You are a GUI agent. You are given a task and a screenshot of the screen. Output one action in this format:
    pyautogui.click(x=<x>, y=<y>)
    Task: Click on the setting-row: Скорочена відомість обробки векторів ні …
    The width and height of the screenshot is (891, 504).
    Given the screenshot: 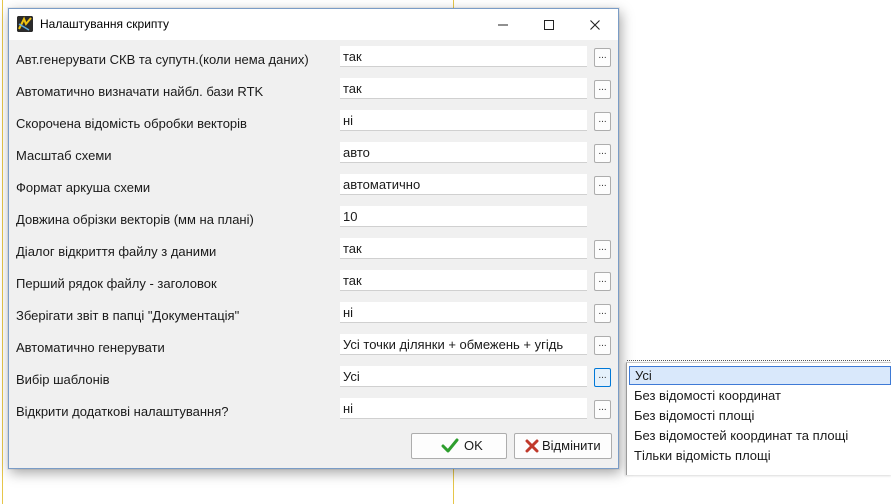 What is the action you would take?
    pyautogui.click(x=313, y=123)
    